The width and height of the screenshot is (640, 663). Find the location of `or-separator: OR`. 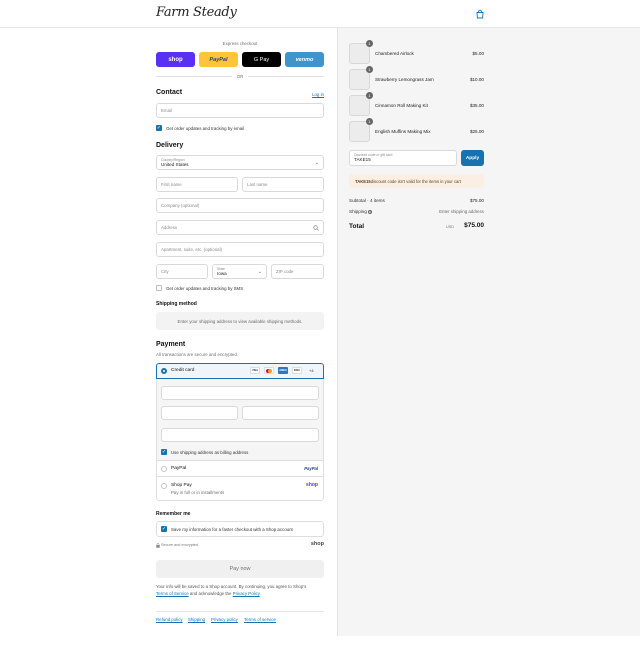

or-separator: OR is located at coordinates (240, 76).